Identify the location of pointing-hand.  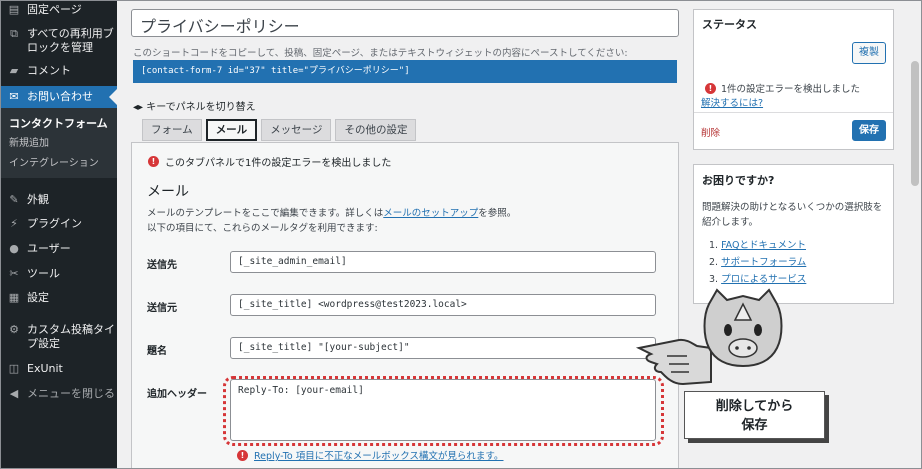
(673, 362).